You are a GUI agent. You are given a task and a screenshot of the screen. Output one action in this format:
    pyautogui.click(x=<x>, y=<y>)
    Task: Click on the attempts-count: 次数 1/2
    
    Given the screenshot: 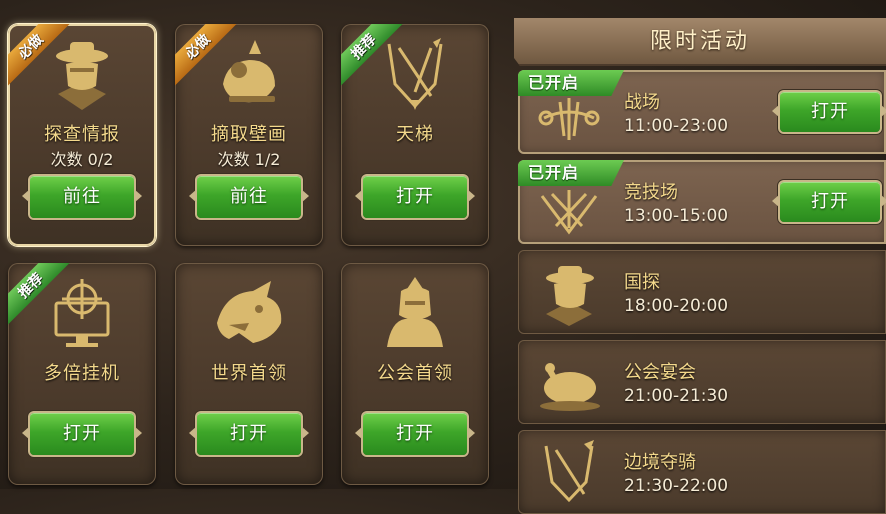 What is the action you would take?
    pyautogui.click(x=249, y=159)
    